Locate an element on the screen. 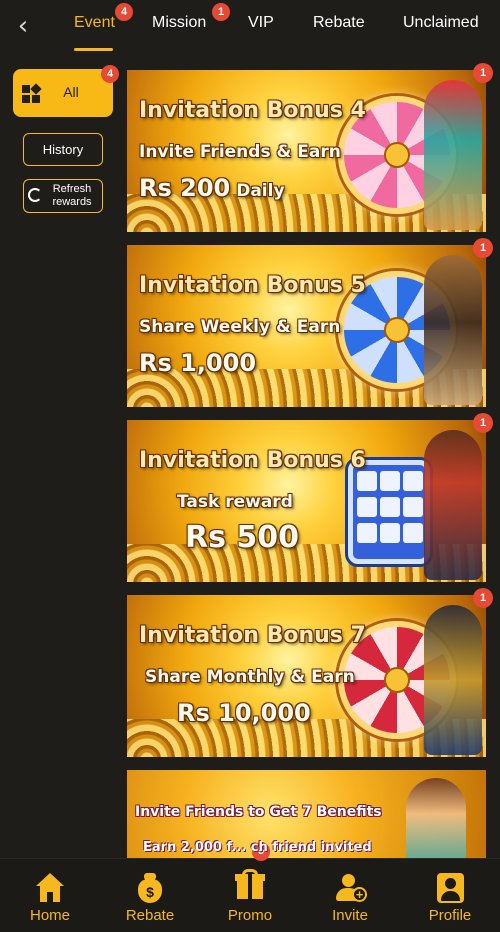 Image resolution: width=500 pixels, height=932 pixels. tab-label: VIP is located at coordinates (261, 22).